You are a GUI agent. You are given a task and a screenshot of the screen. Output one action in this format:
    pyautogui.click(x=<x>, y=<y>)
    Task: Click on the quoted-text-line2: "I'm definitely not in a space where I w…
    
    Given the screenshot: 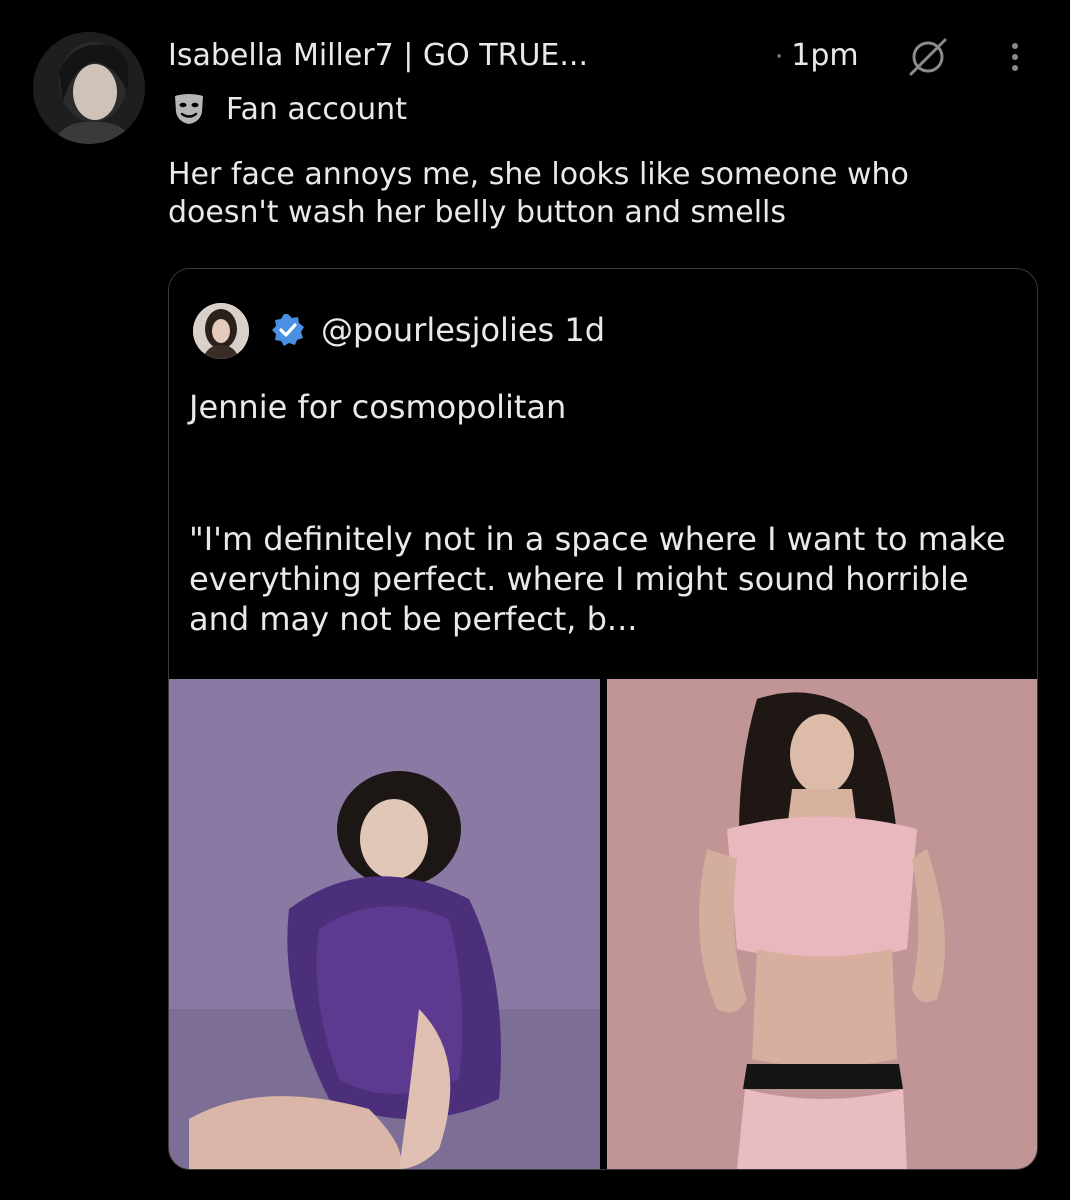 What is the action you would take?
    pyautogui.click(x=597, y=579)
    